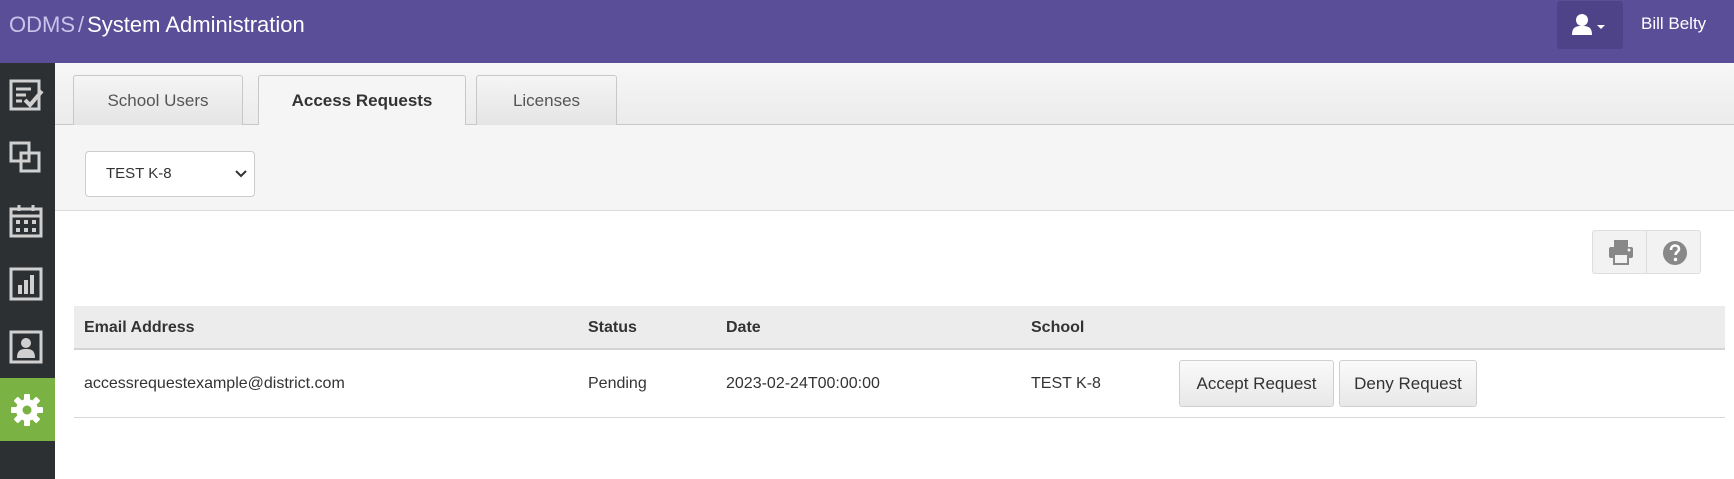 This screenshot has width=1734, height=479. Describe the element at coordinates (42, 24) in the screenshot. I see `breadcrumb-app-link: ODMS` at that location.